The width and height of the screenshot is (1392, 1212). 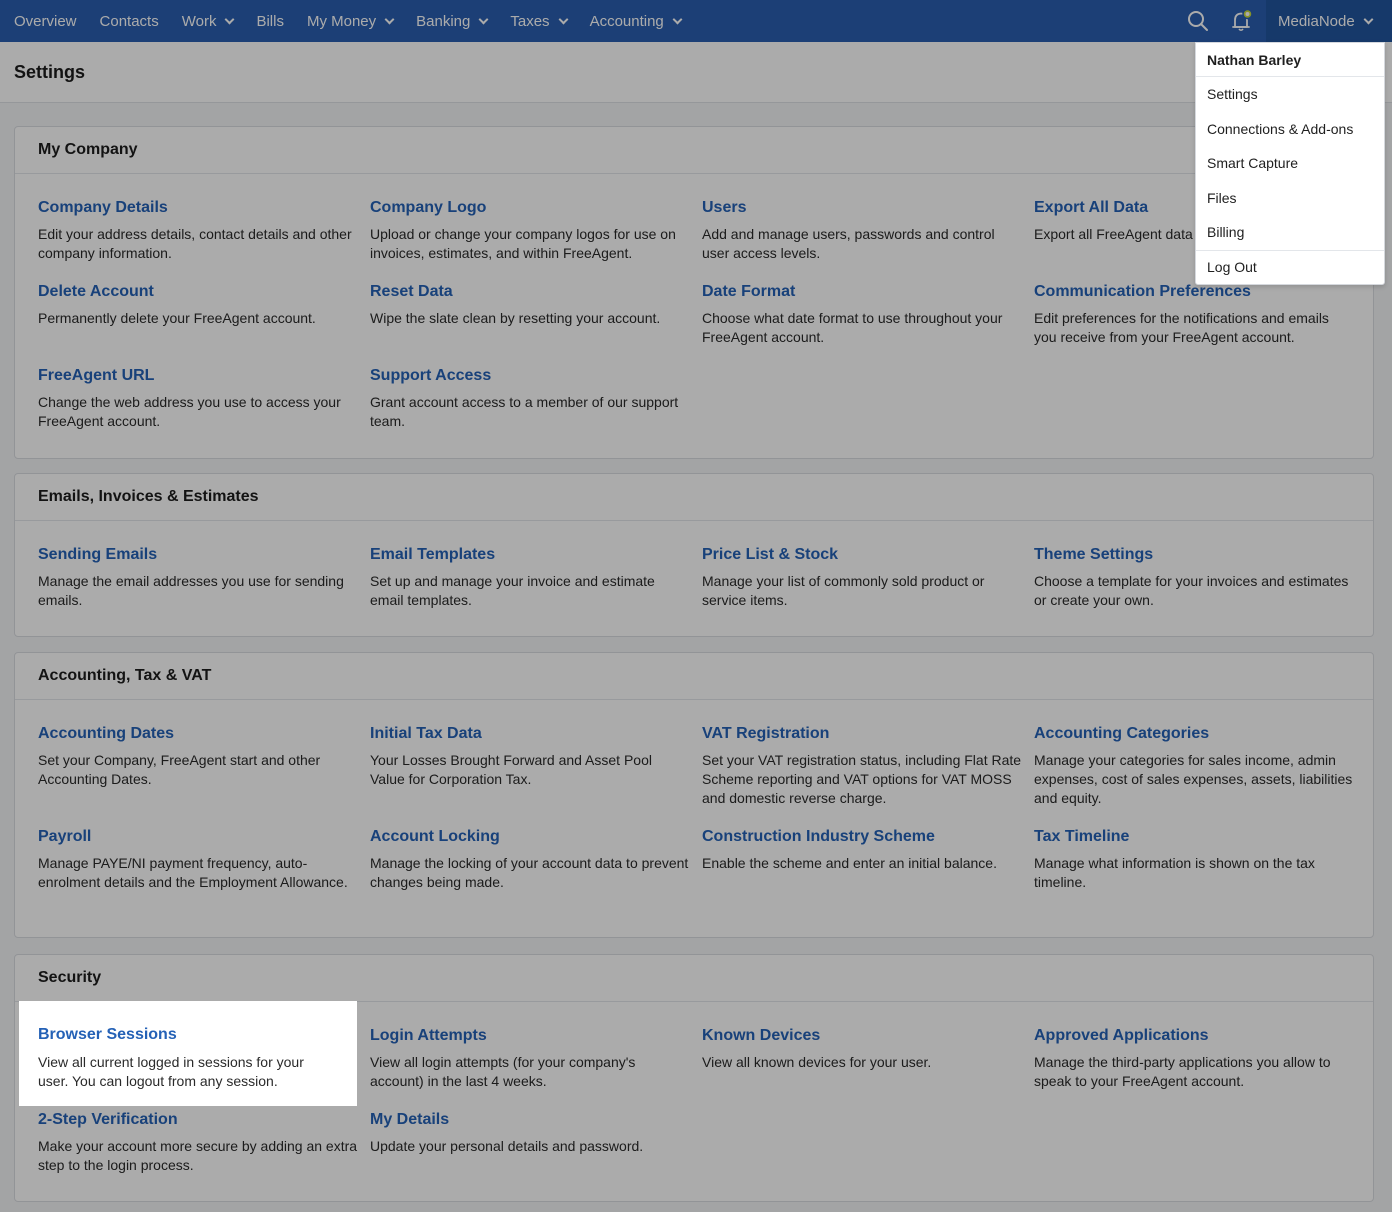 What do you see at coordinates (1194, 555) in the screenshot?
I see `setting-link: Theme Settings` at bounding box center [1194, 555].